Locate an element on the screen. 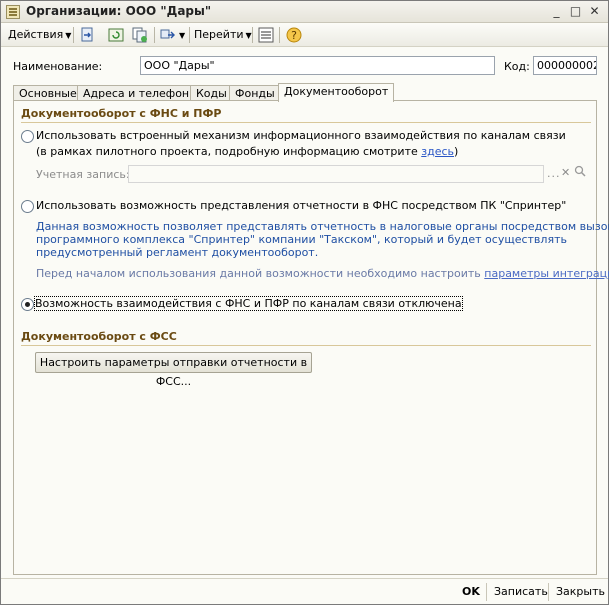  save-button: Записать is located at coordinates (521, 591).